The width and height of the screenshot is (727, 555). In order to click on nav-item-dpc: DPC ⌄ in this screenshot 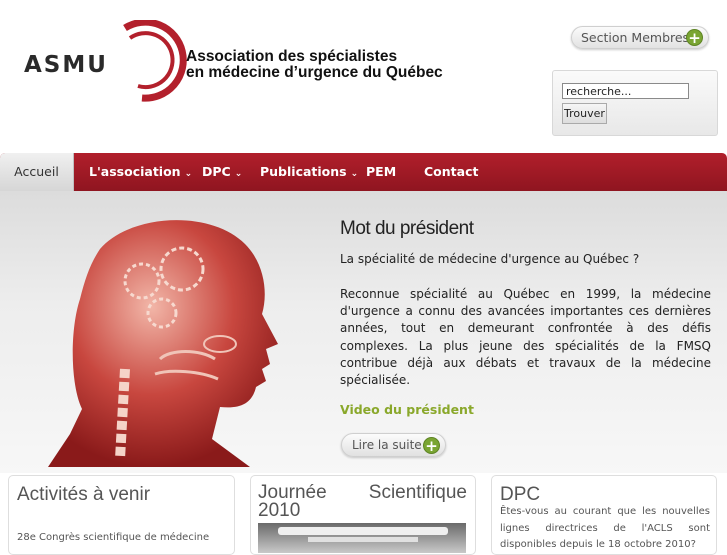, I will do `click(222, 172)`.